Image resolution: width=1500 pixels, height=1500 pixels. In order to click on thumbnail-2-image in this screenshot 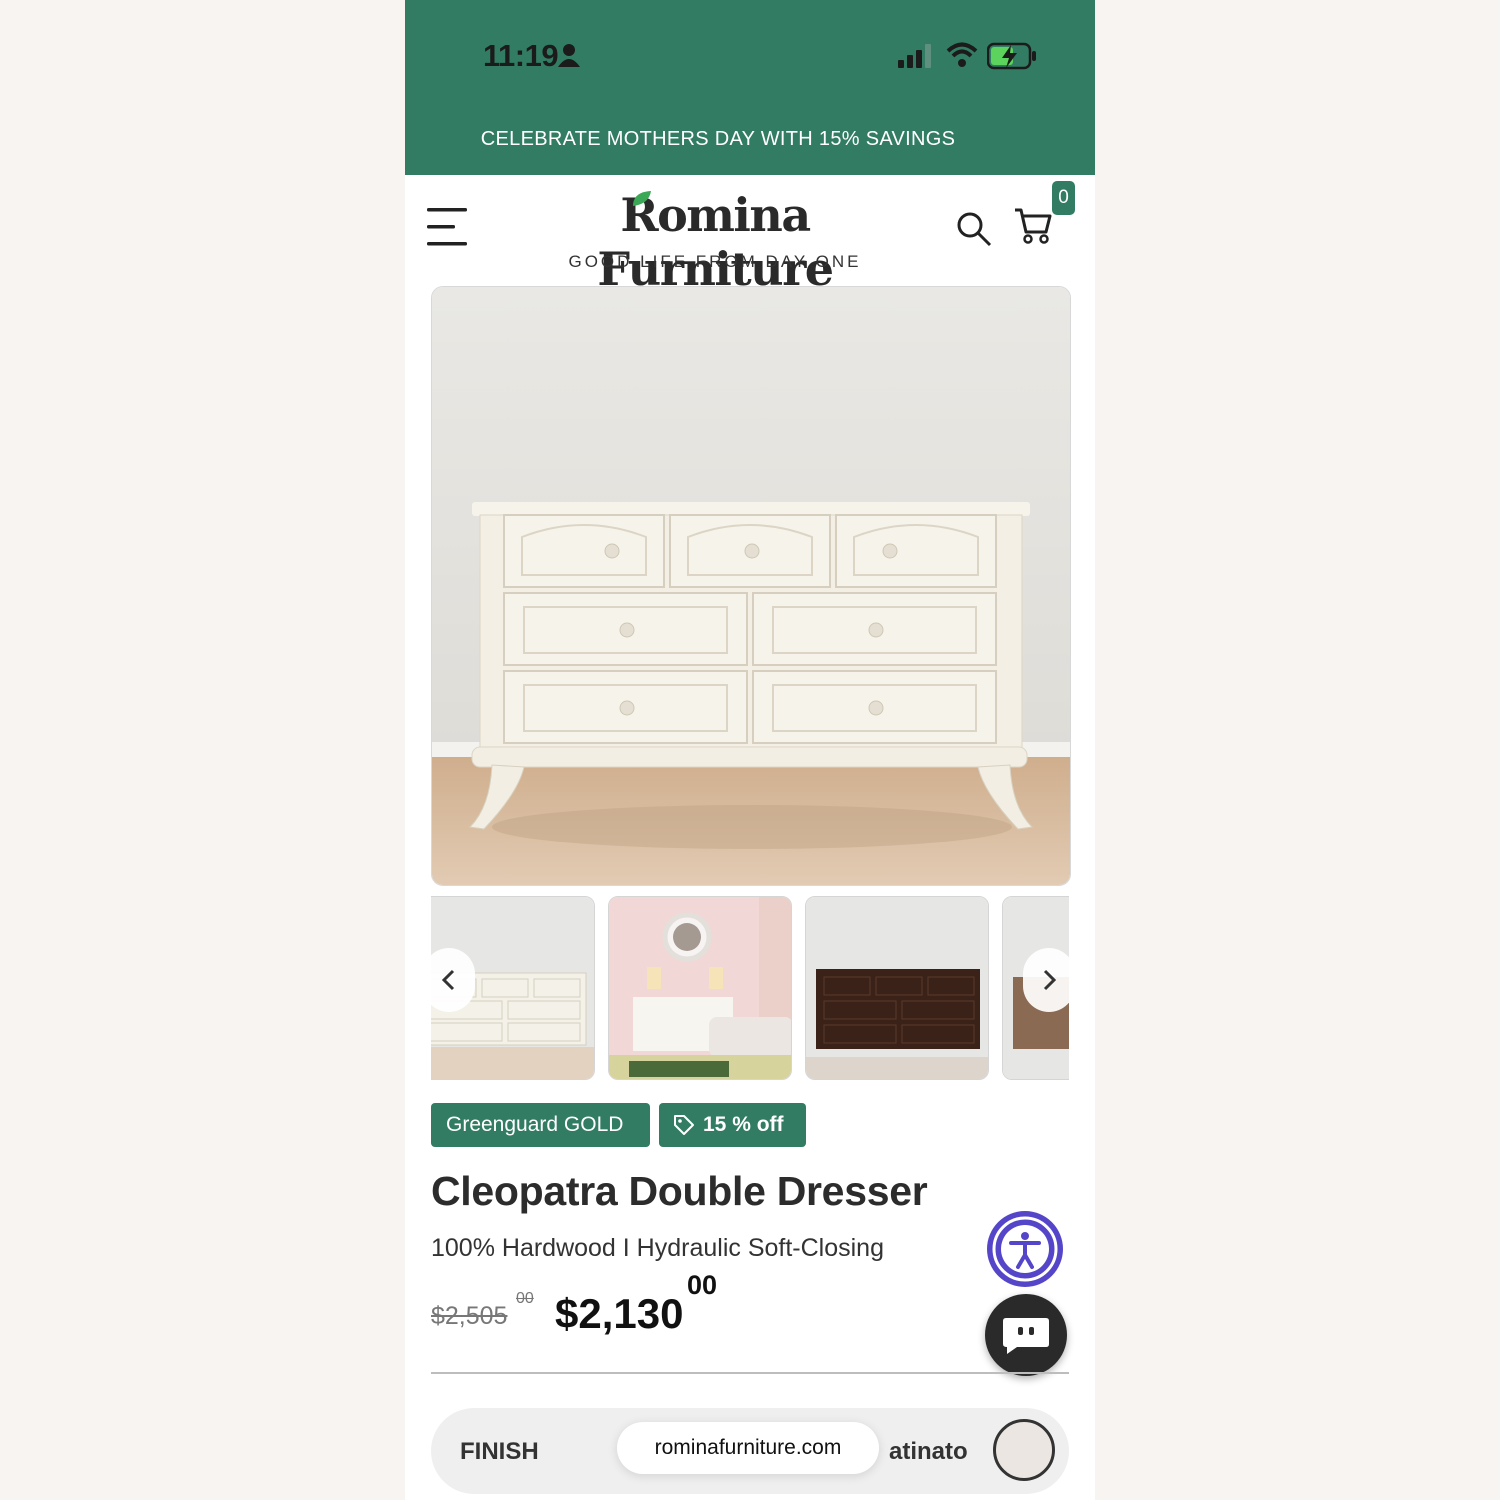, I will do `click(700, 988)`.